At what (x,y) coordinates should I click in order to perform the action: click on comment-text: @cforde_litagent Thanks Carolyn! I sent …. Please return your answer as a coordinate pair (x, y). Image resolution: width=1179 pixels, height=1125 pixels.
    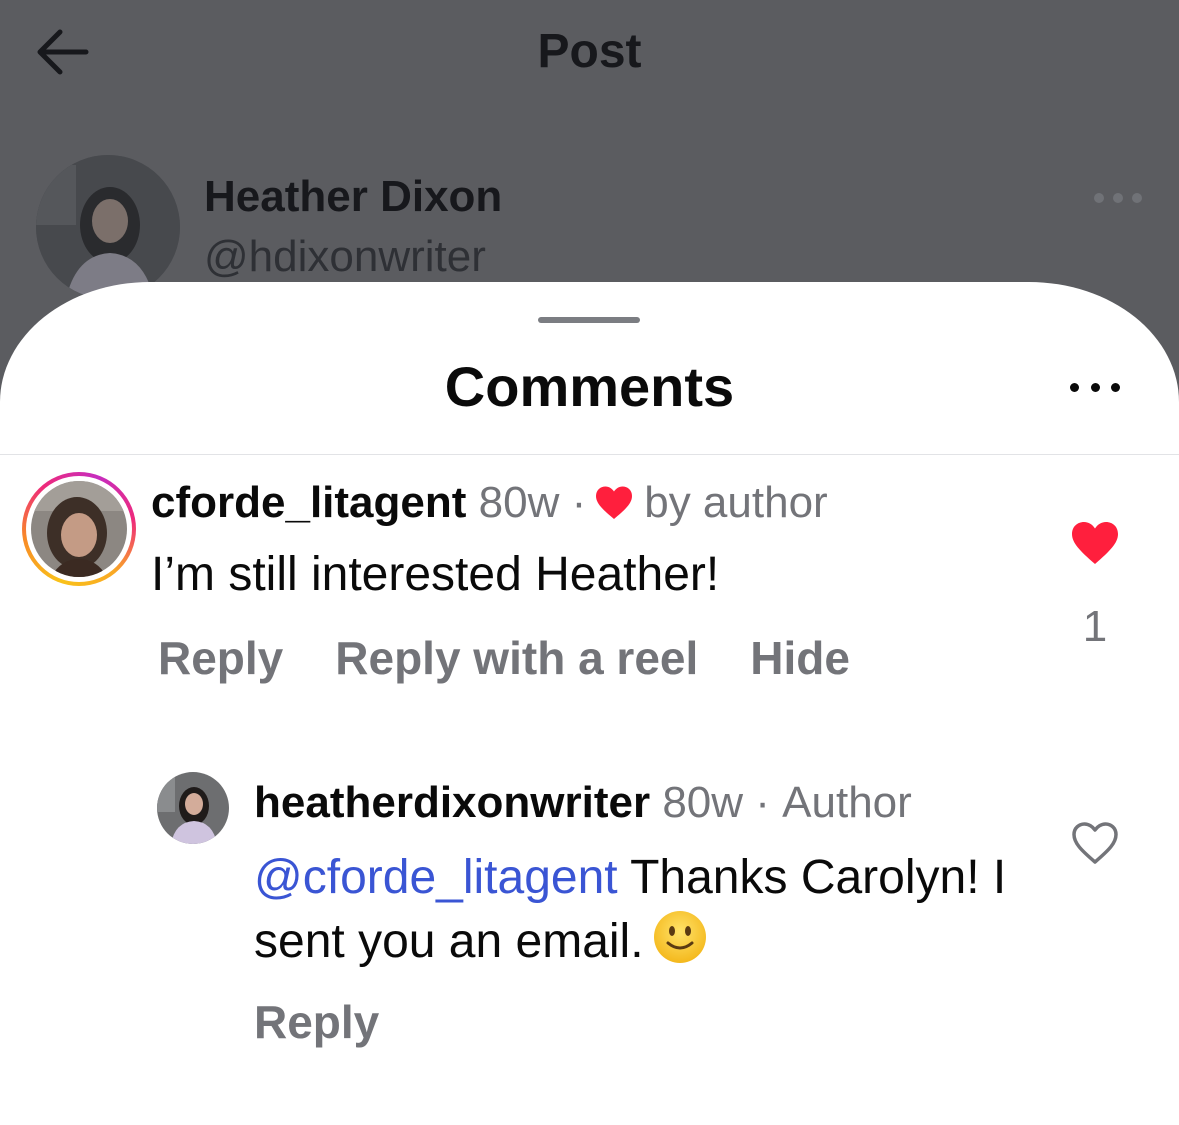
    Looking at the image, I should click on (649, 910).